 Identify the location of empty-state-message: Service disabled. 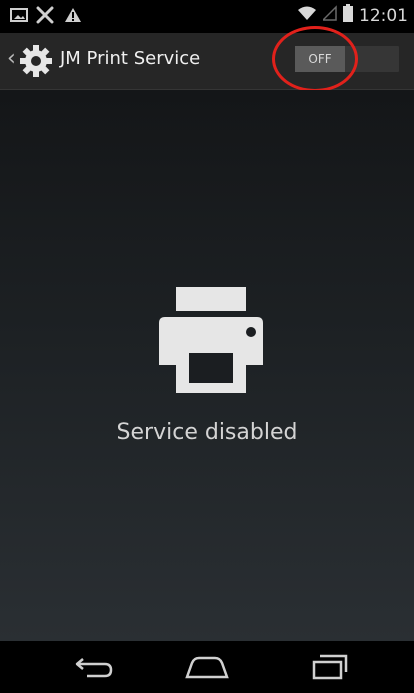
(207, 432).